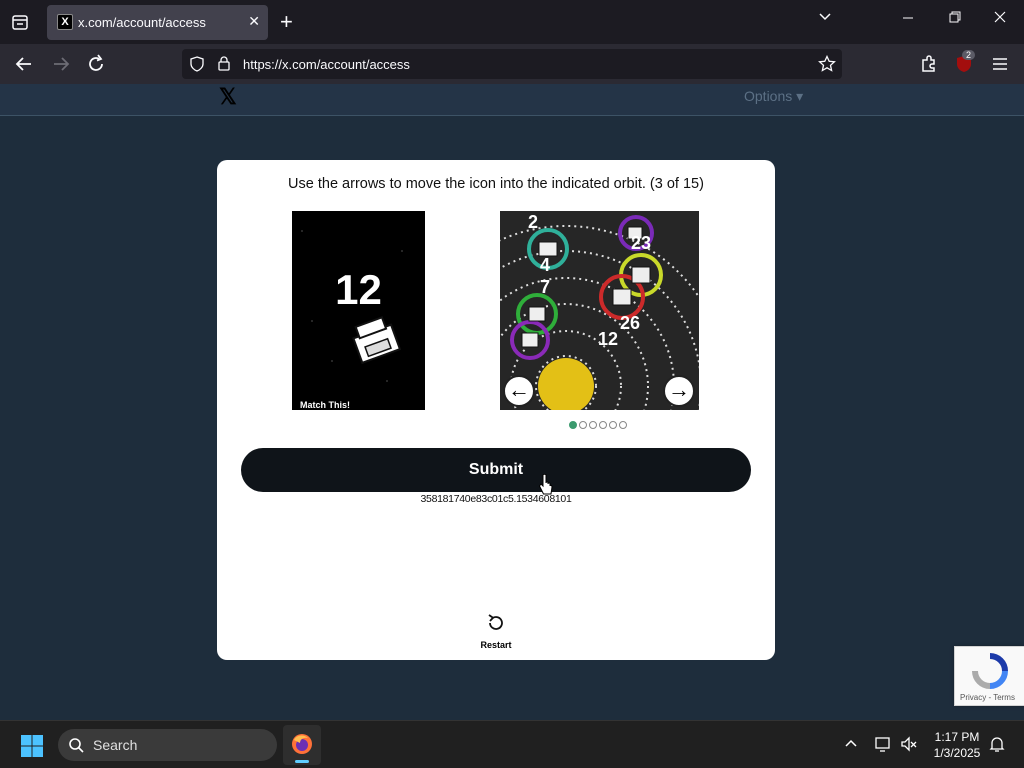 The width and height of the screenshot is (1024, 768). Describe the element at coordinates (325, 405) in the screenshot. I see `match-this-label: Match This!` at that location.